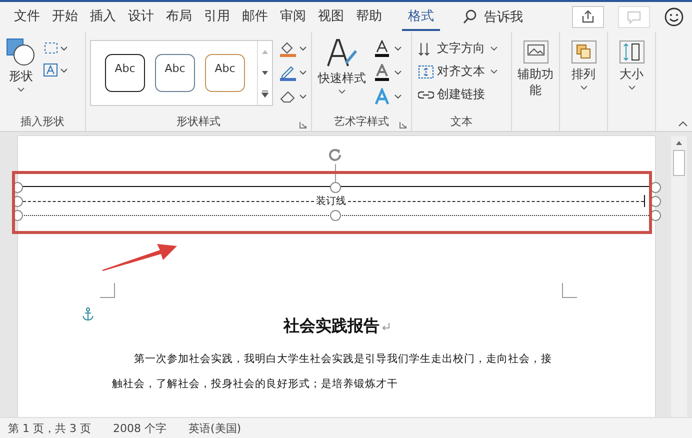  Describe the element at coordinates (361, 121) in the screenshot. I see `group-label: 艺术字样式` at that location.